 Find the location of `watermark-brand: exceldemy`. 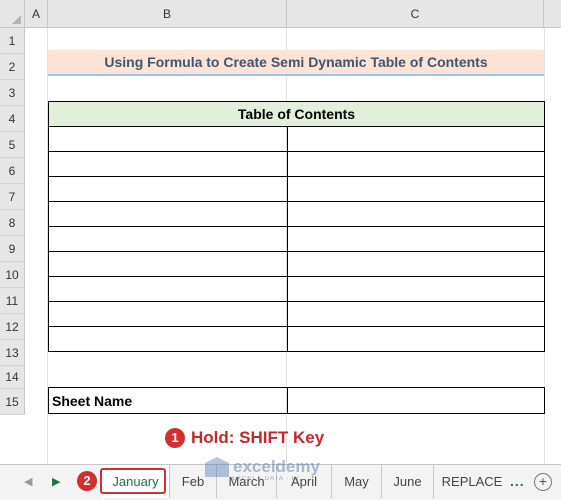

watermark-brand: exceldemy is located at coordinates (276, 466).